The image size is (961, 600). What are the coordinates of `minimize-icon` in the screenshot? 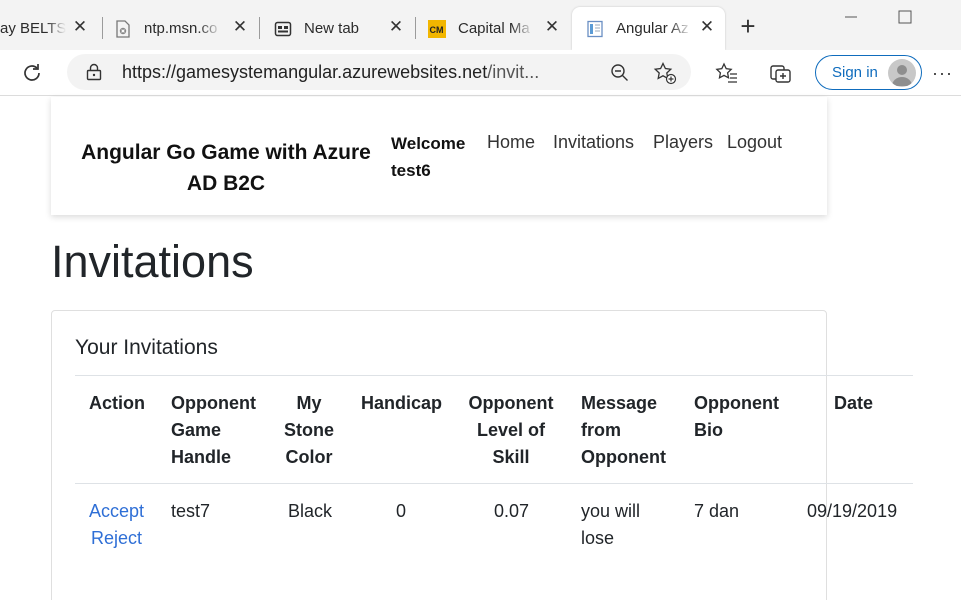 It's located at (851, 17).